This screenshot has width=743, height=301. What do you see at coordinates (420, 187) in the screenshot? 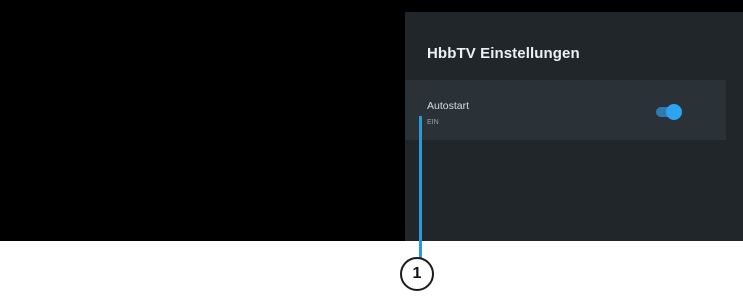
I see `callout-line` at bounding box center [420, 187].